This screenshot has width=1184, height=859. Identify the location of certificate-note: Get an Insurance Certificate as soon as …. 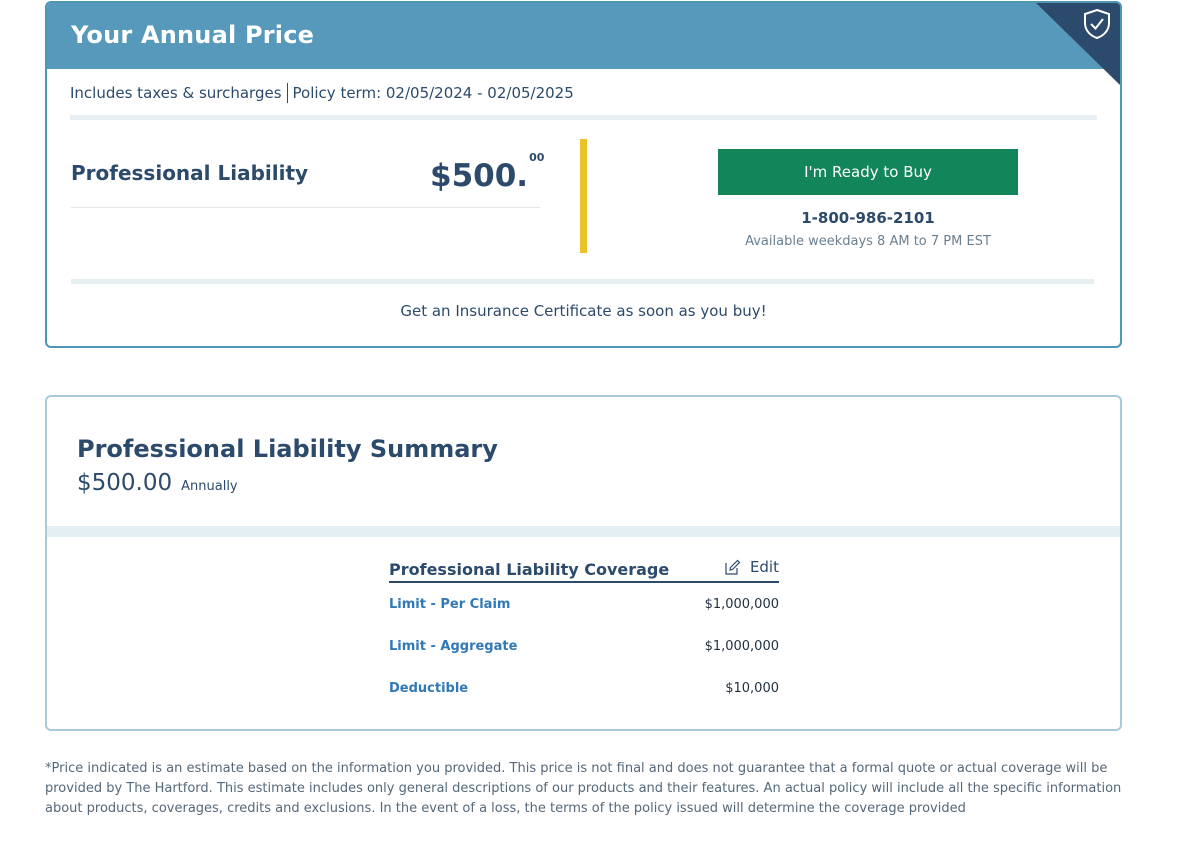
(583, 311).